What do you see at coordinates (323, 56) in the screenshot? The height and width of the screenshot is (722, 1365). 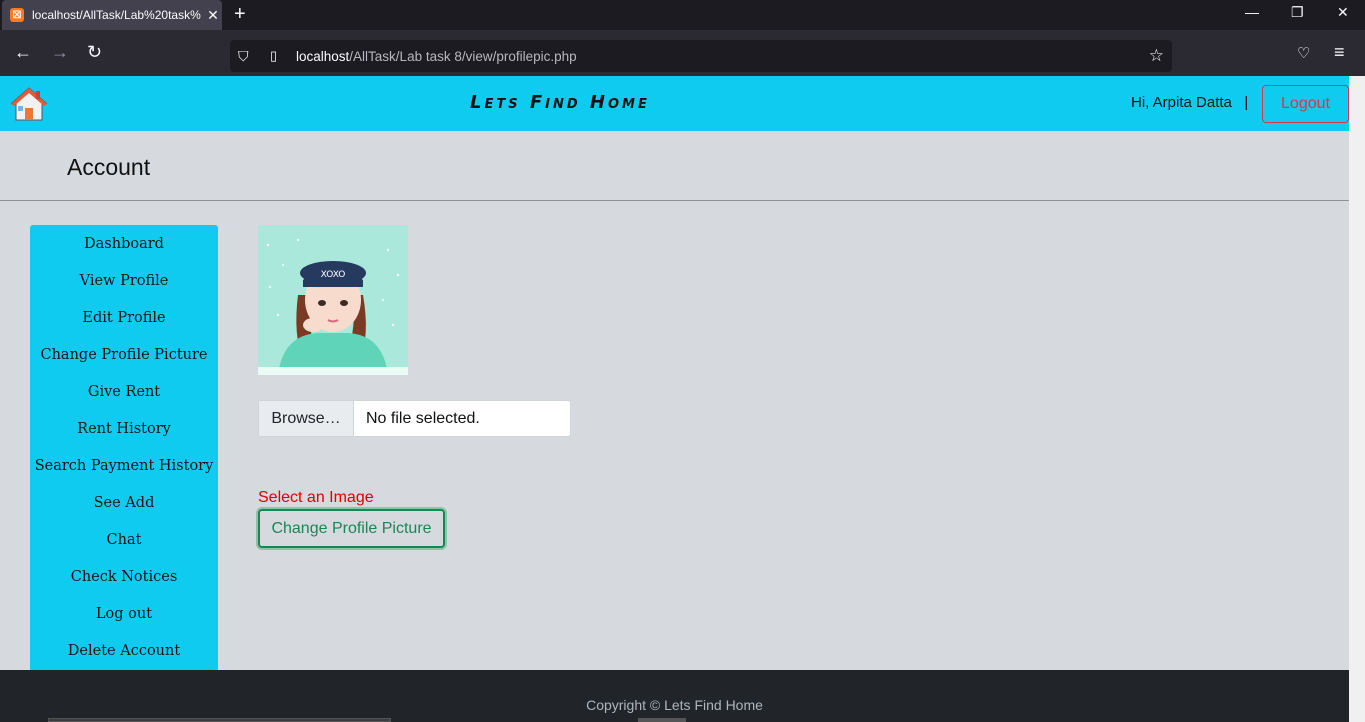 I see `url-host: localhost` at bounding box center [323, 56].